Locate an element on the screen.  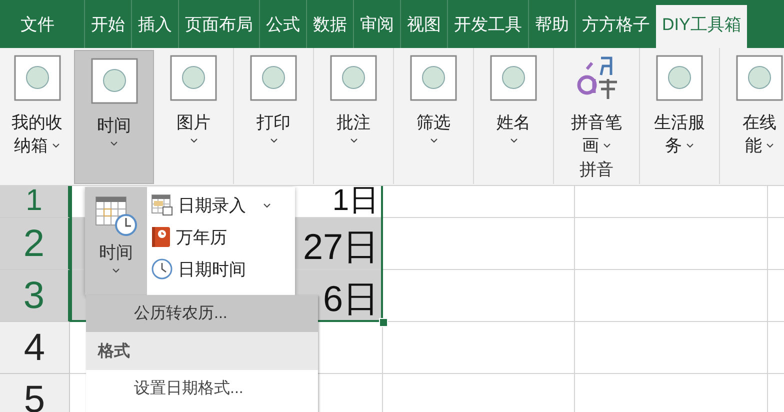
clock-icon is located at coordinates (162, 269).